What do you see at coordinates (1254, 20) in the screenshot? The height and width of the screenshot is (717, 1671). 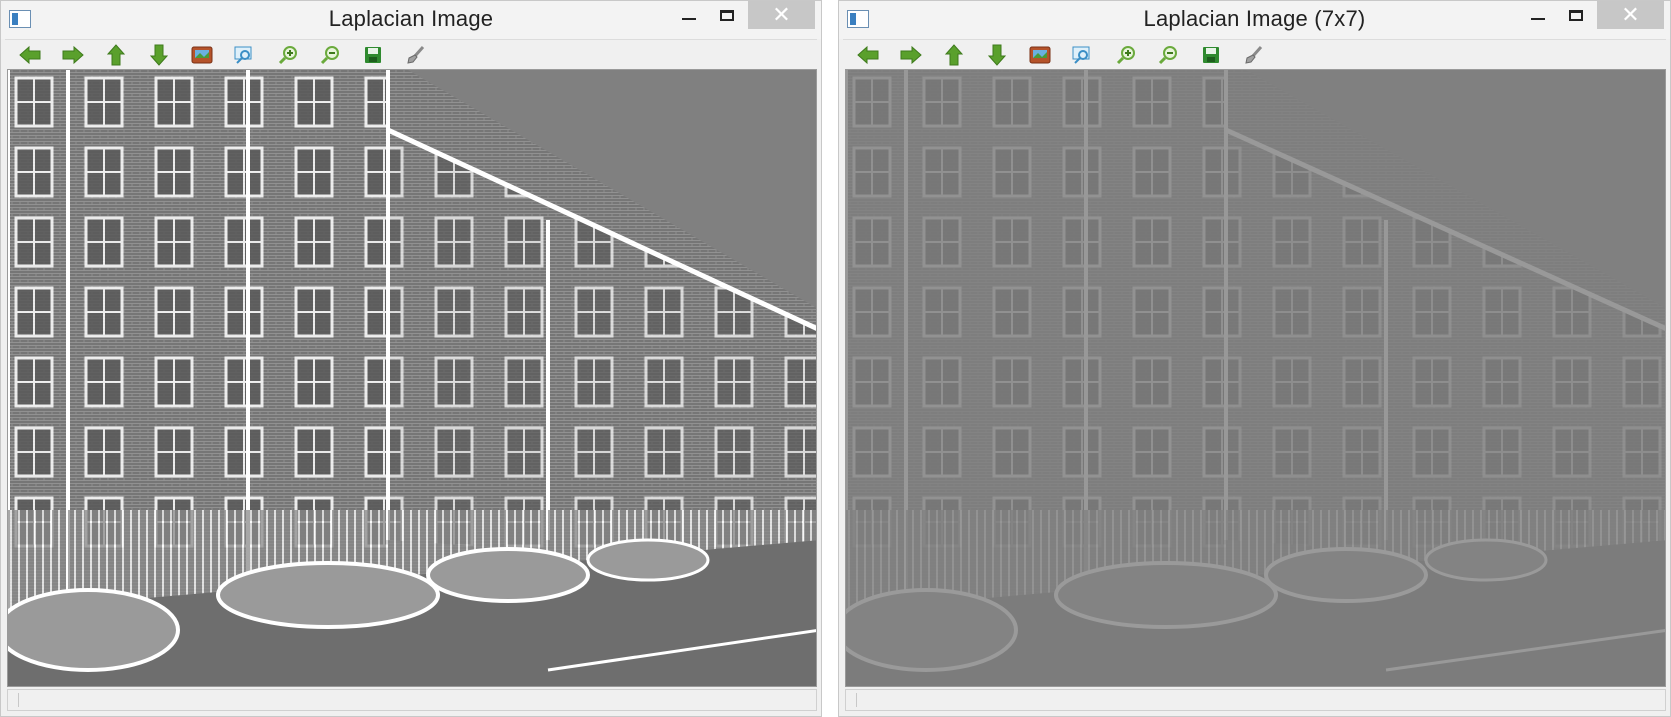 I see `title-bar: Laplacian Image (7x7) ✕` at bounding box center [1254, 20].